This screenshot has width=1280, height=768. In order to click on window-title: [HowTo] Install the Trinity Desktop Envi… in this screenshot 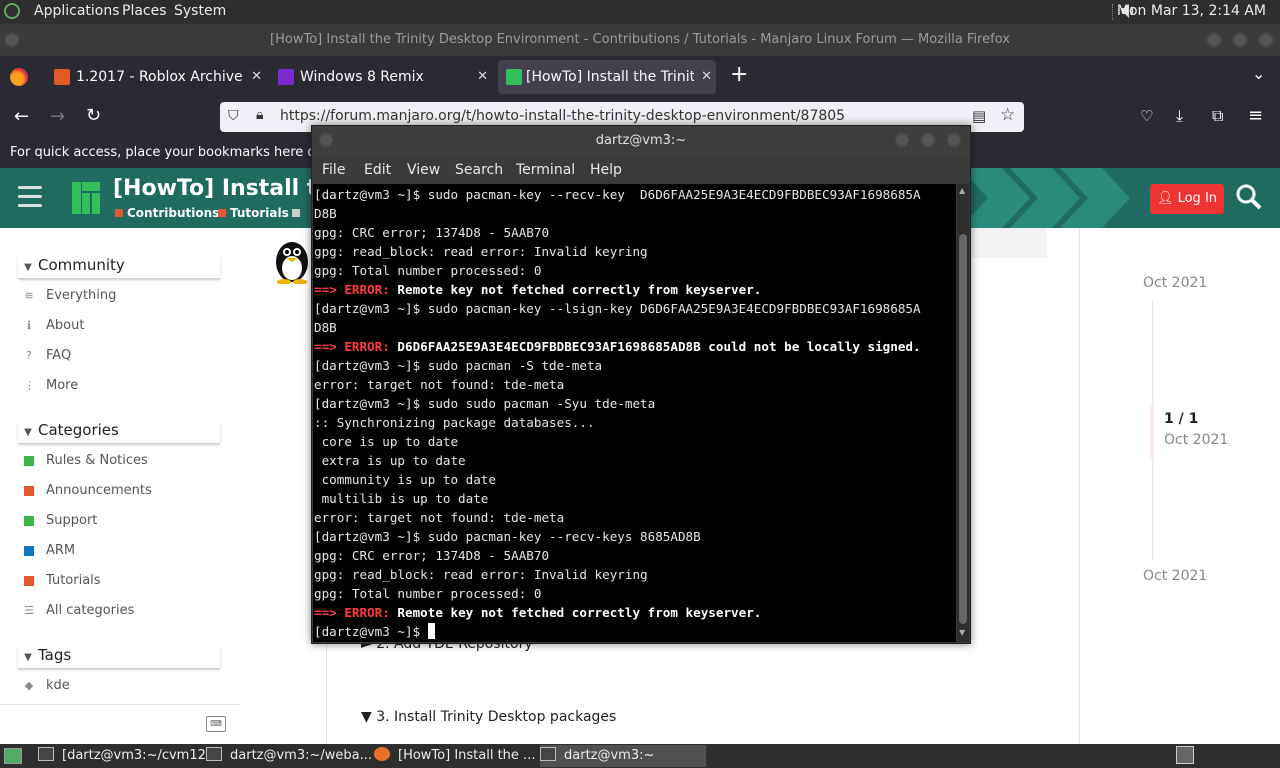, I will do `click(640, 39)`.